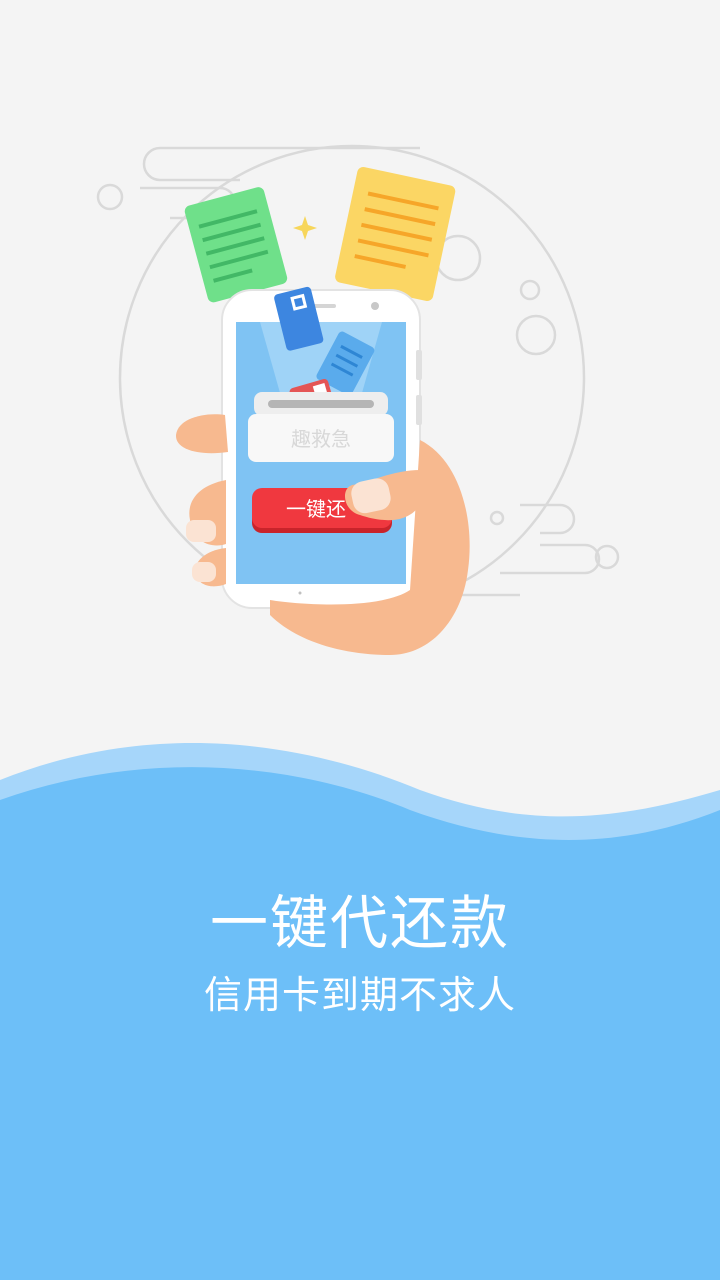  I want to click on card-slot-box: 趣救急, so click(321, 427).